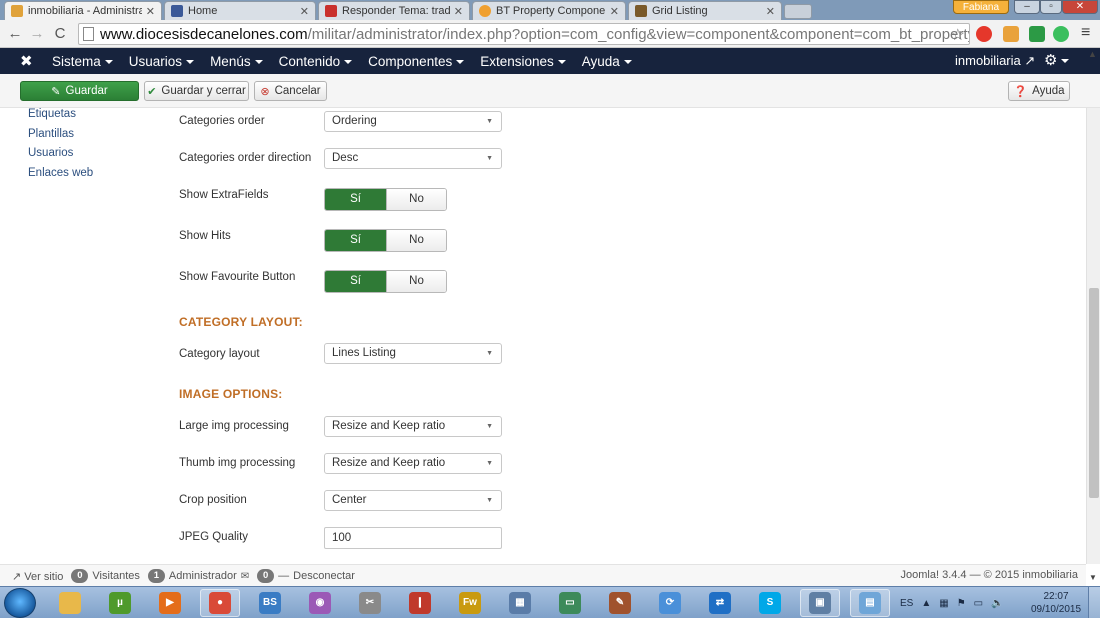 Image resolution: width=1100 pixels, height=618 pixels. I want to click on extension-icon, so click(1011, 34).